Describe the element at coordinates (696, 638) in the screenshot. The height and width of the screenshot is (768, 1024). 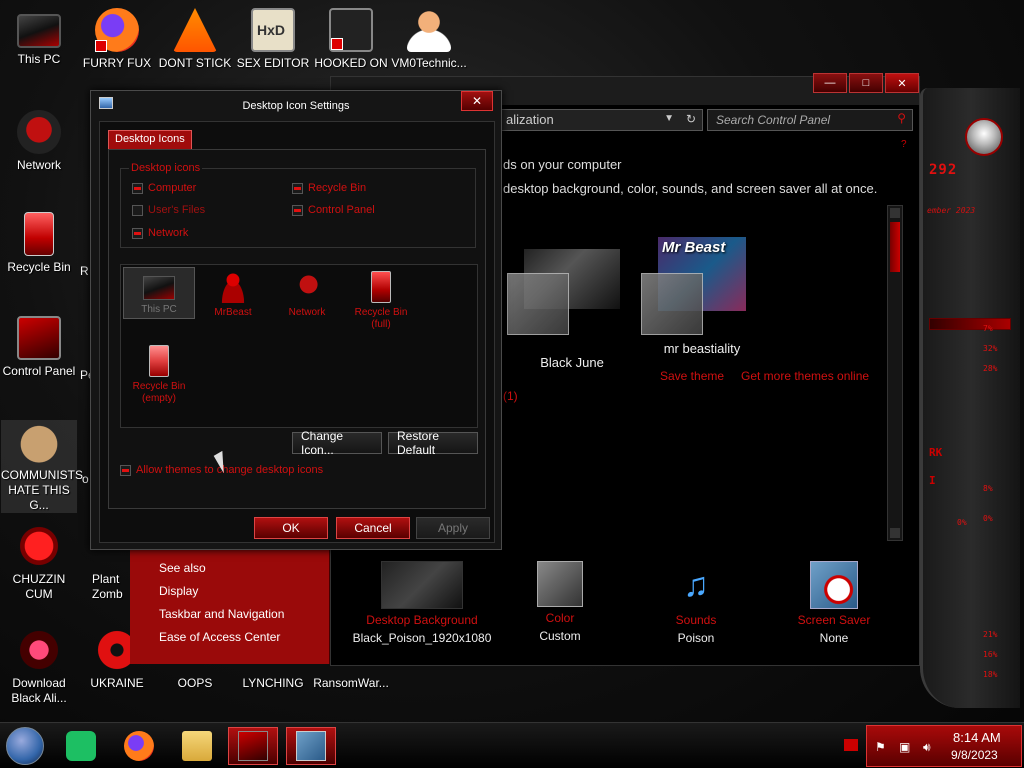
I see `item-value: Poison` at that location.